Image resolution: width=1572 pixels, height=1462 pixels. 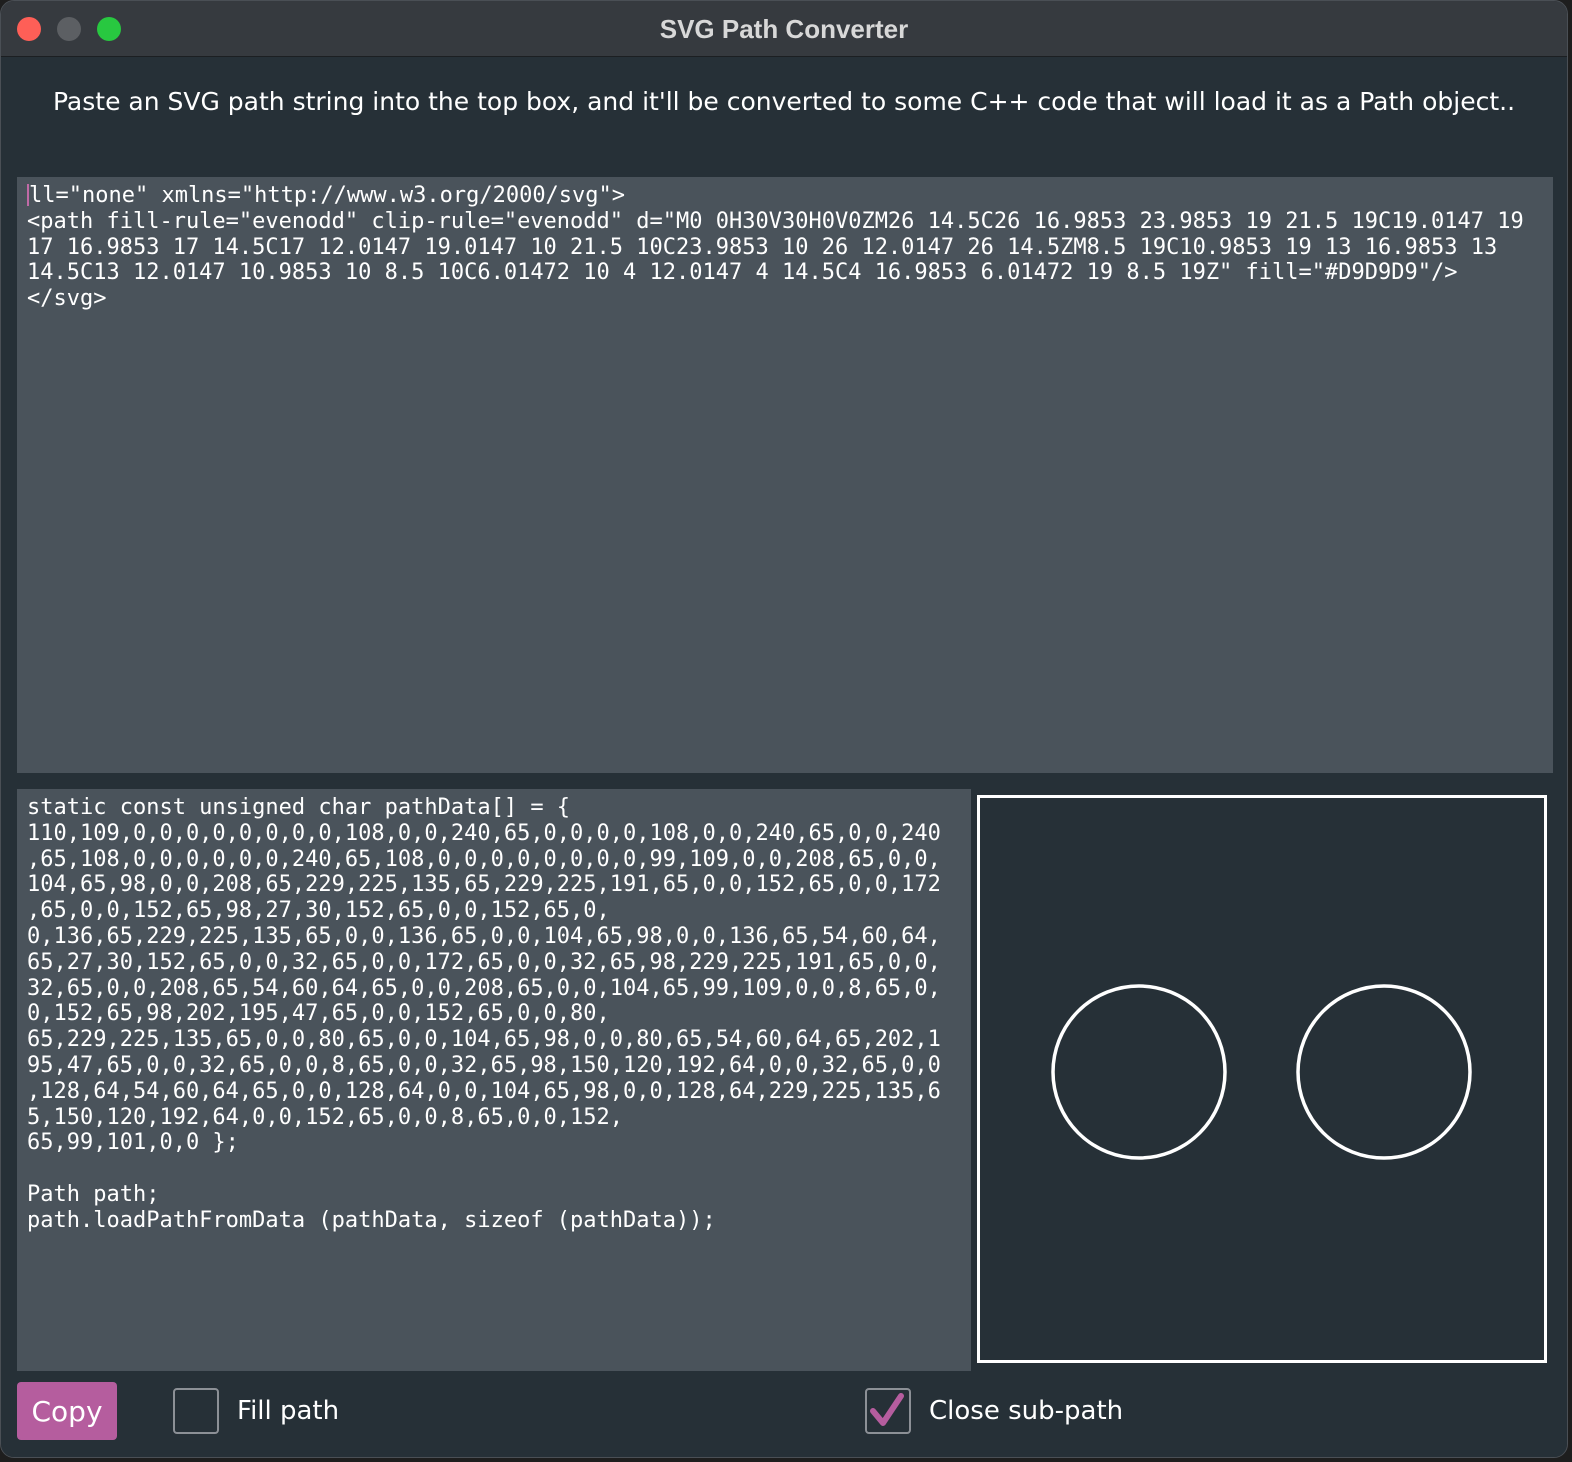 I want to click on preview-circle-left, so click(x=1139, y=1072).